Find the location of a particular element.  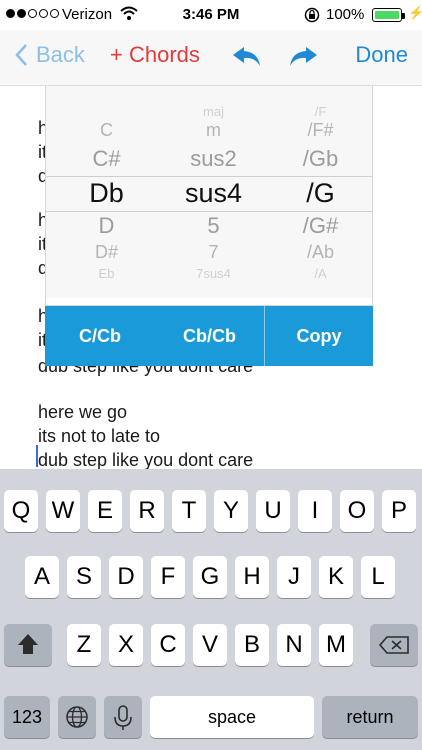

picker-selected-quality: sus4 is located at coordinates (213, 193).